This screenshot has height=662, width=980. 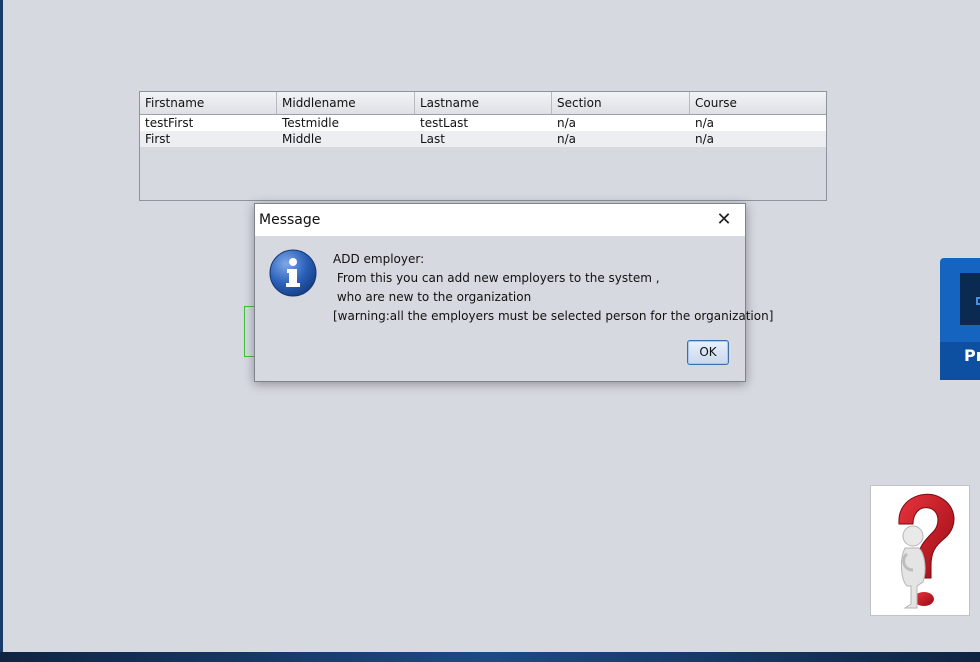 I want to click on question-mark-figure-icon, so click(x=926, y=551).